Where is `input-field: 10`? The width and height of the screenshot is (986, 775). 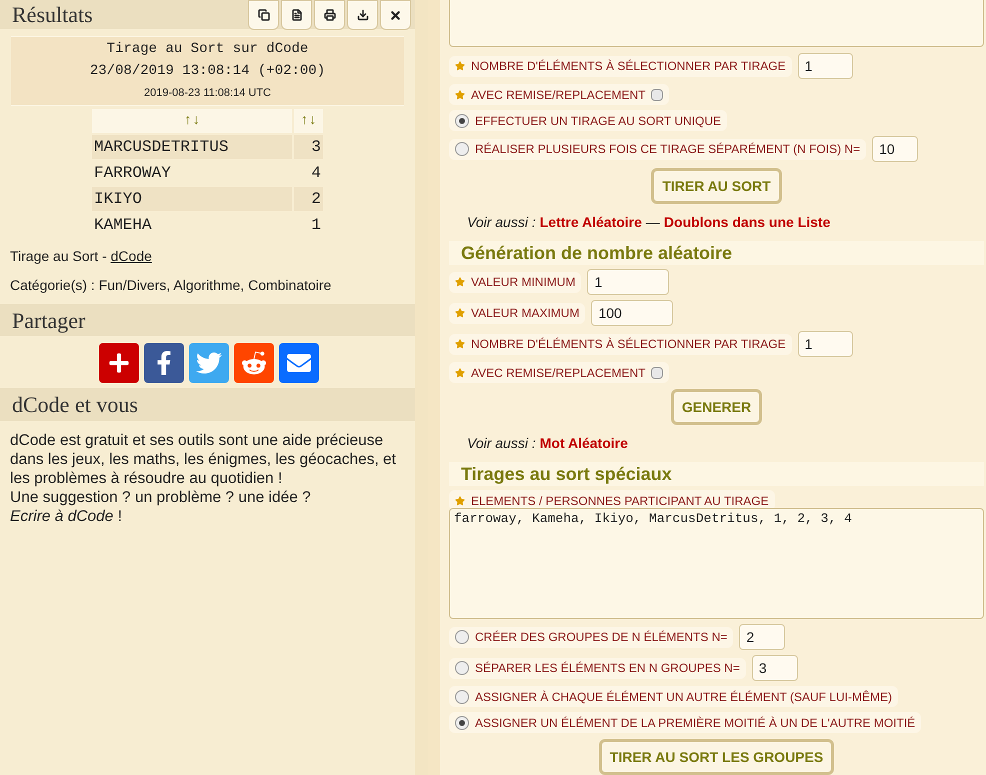
input-field: 10 is located at coordinates (895, 149).